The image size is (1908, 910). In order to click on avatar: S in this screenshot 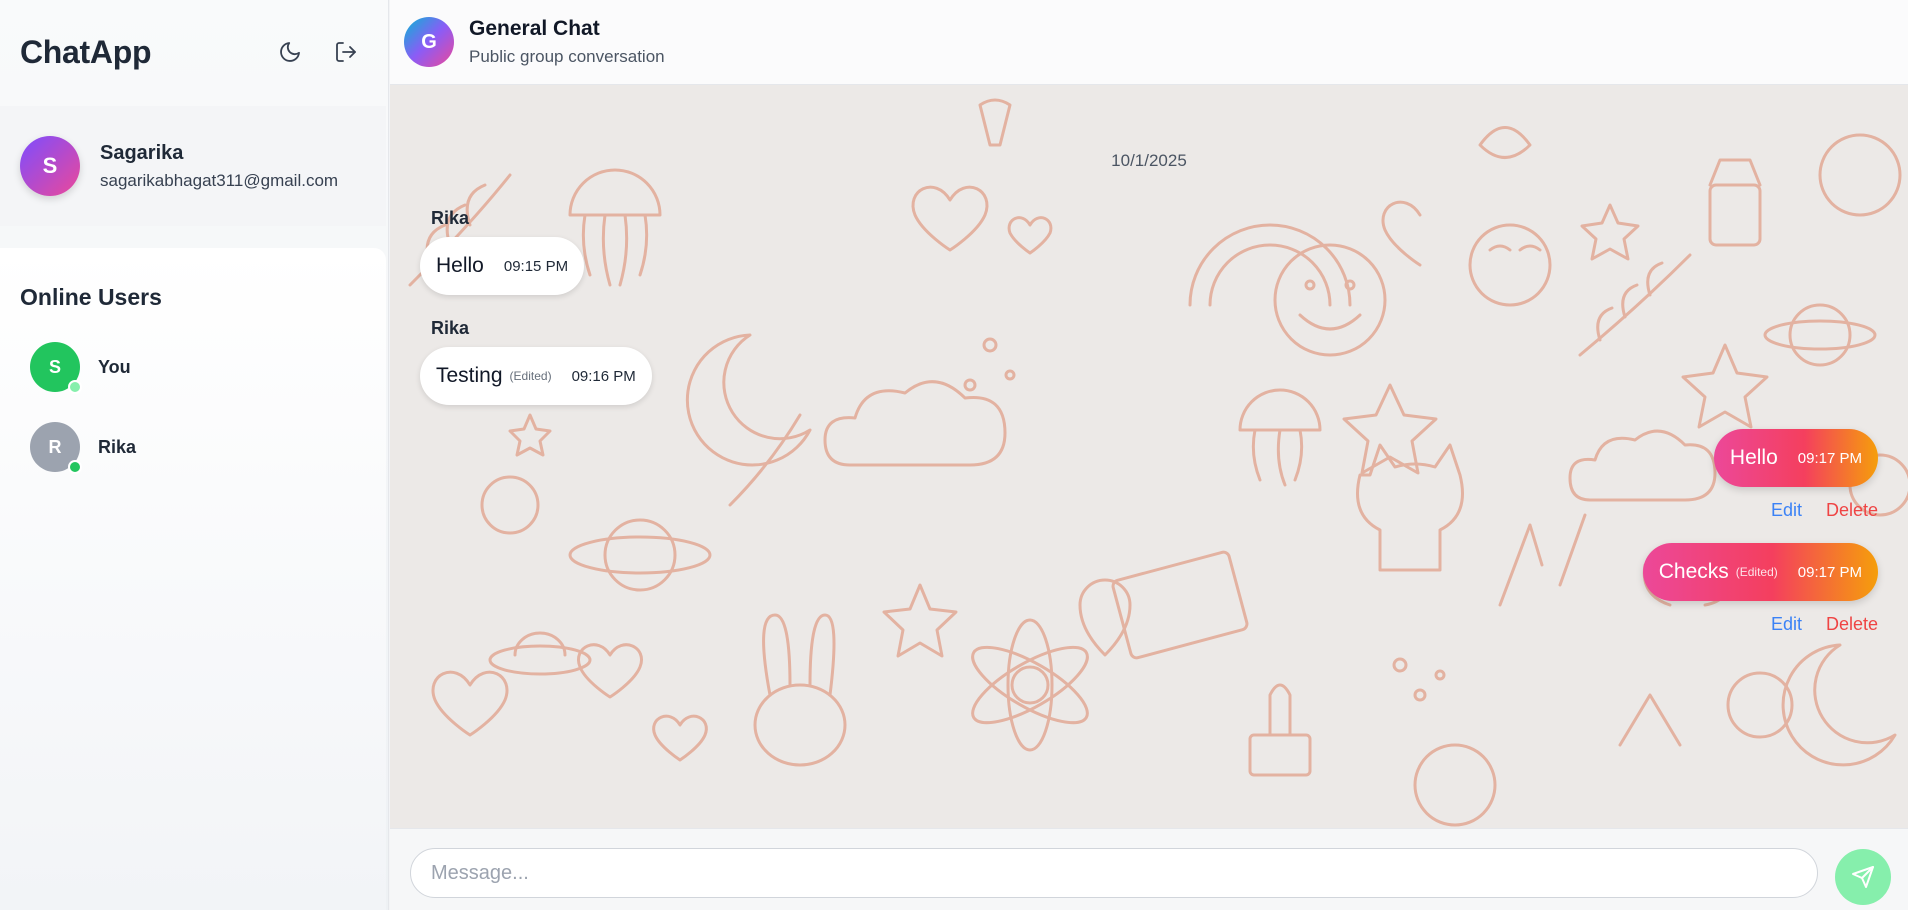, I will do `click(56, 368)`.